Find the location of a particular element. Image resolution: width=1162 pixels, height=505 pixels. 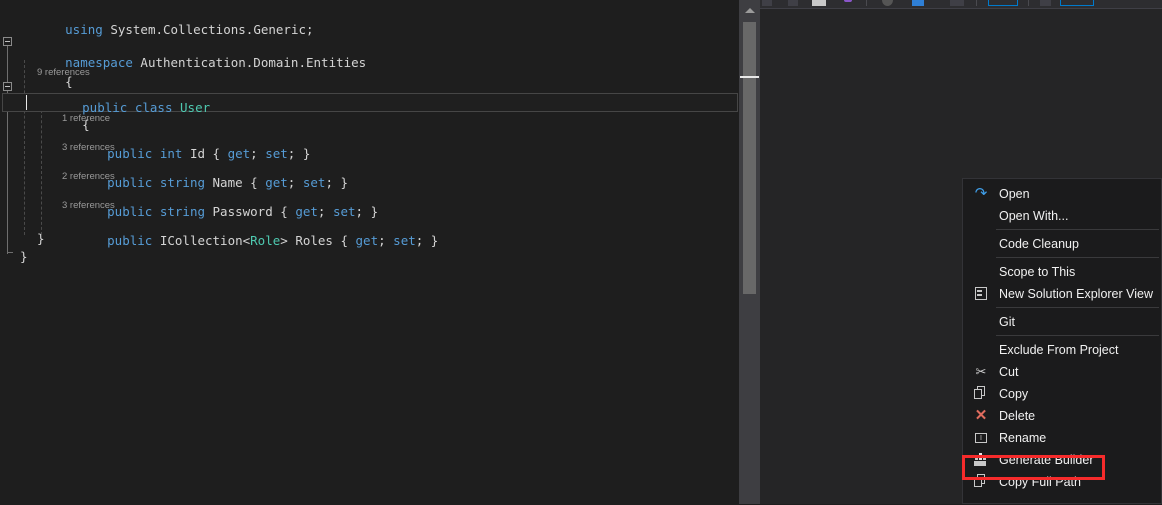

menu-item-git: Git is located at coordinates (1062, 322).